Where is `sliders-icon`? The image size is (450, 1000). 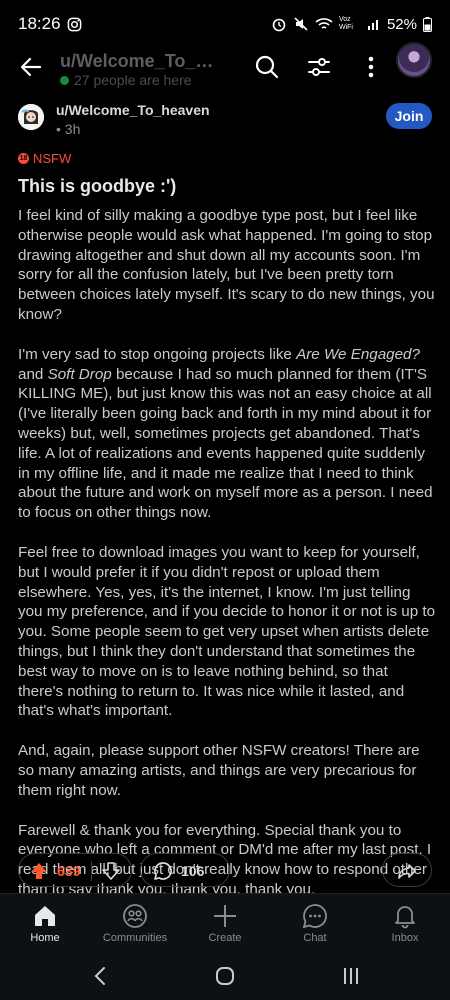
sliders-icon is located at coordinates (319, 67).